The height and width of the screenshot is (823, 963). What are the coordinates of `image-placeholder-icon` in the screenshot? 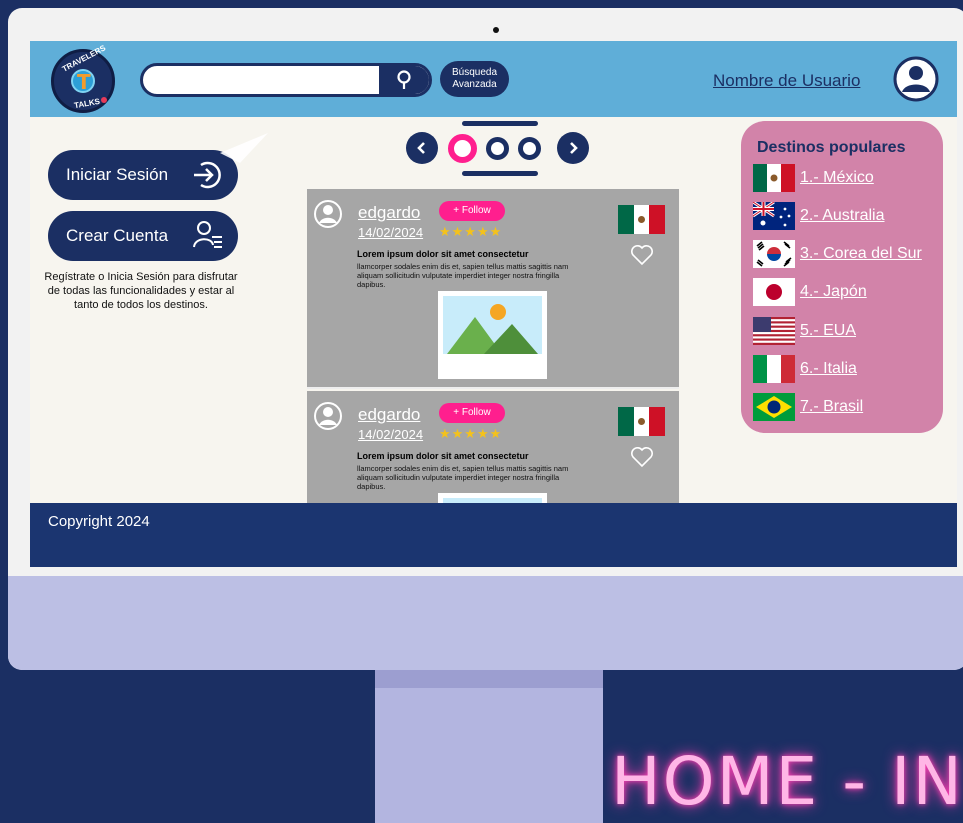 It's located at (492, 335).